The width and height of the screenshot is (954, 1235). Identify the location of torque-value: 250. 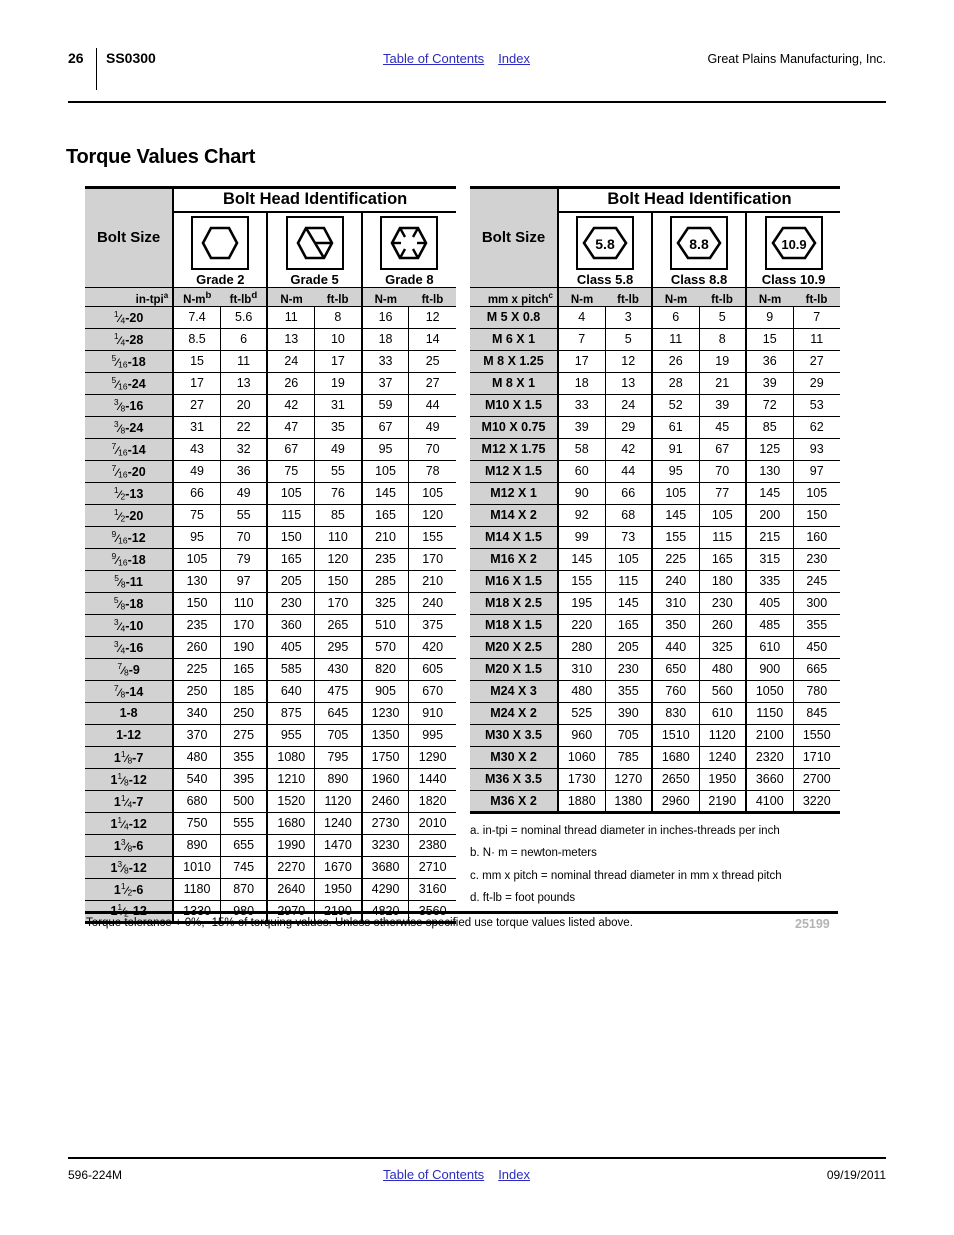
(244, 713).